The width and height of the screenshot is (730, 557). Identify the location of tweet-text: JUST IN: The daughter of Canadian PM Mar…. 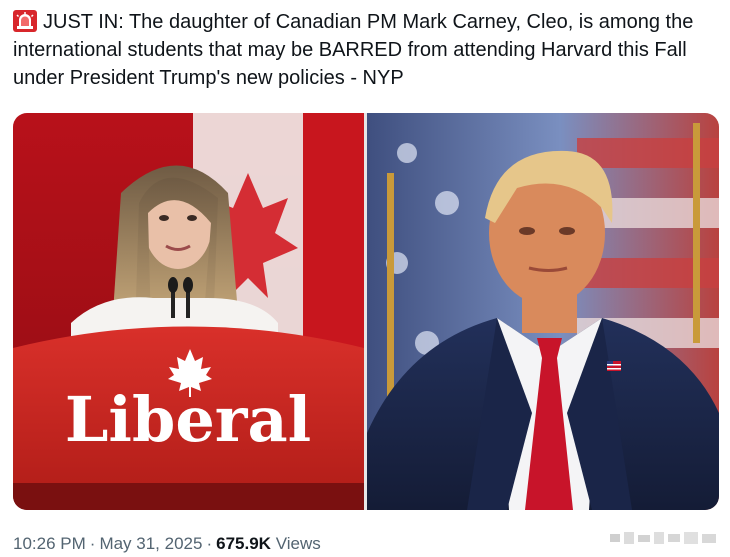
(365, 50).